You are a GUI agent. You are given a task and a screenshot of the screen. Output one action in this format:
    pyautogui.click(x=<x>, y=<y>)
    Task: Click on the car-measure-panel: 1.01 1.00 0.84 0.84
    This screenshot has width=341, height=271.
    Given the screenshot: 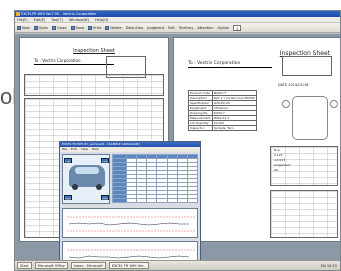 What is the action you would take?
    pyautogui.click(x=86, y=179)
    